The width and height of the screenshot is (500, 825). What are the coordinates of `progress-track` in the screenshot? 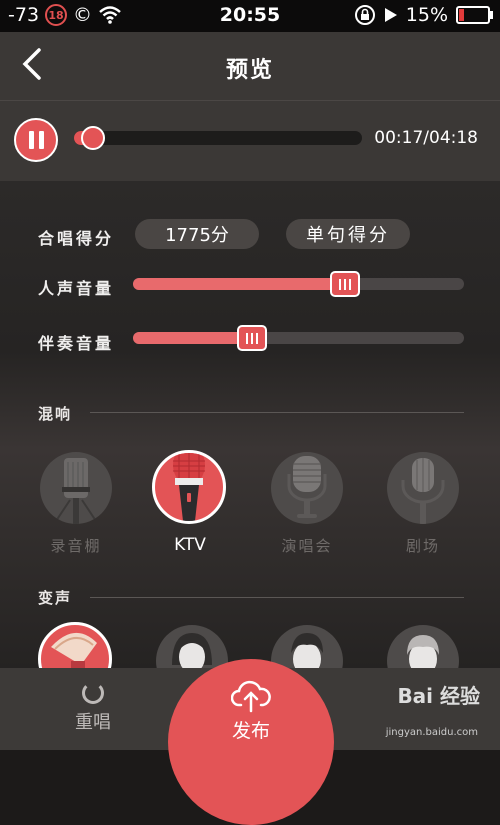 It's located at (218, 138).